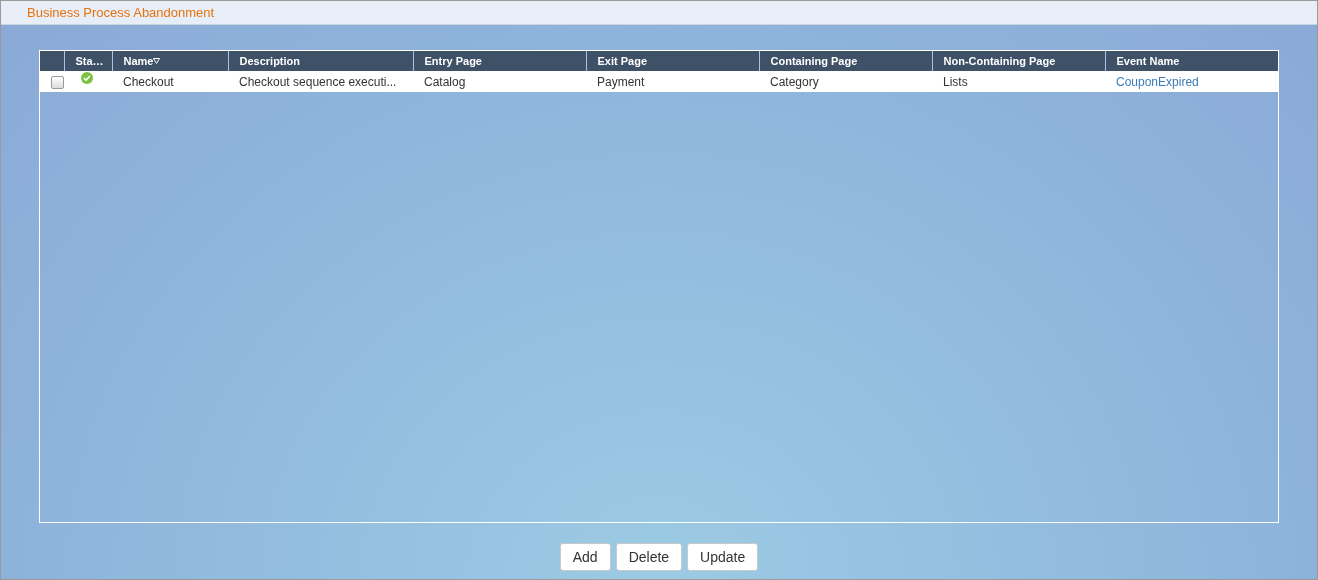 The height and width of the screenshot is (580, 1318). What do you see at coordinates (170, 61) in the screenshot?
I see `column-header: Name` at bounding box center [170, 61].